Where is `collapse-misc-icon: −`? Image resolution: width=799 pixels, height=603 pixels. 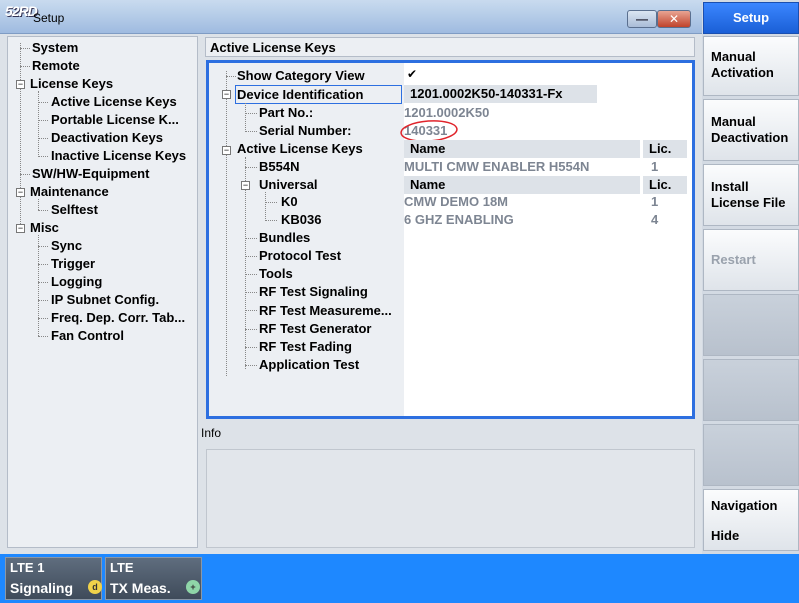
collapse-misc-icon: − is located at coordinates (20, 228).